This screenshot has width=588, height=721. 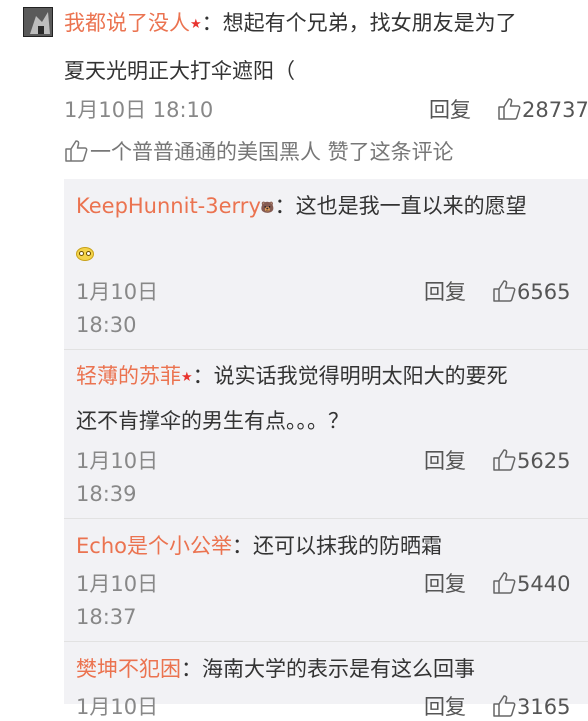 What do you see at coordinates (128, 376) in the screenshot?
I see `reply-2-username: 轻薄的苏菲` at bounding box center [128, 376].